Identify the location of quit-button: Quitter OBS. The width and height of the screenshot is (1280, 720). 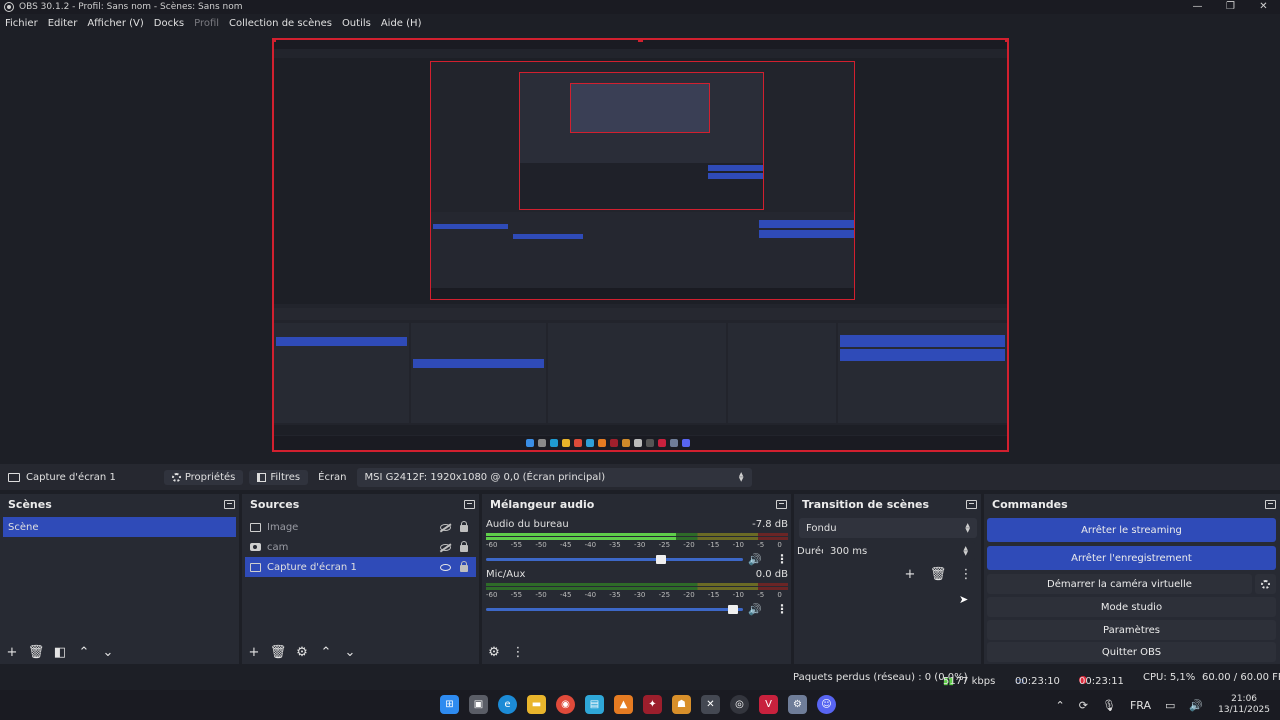
(1131, 652).